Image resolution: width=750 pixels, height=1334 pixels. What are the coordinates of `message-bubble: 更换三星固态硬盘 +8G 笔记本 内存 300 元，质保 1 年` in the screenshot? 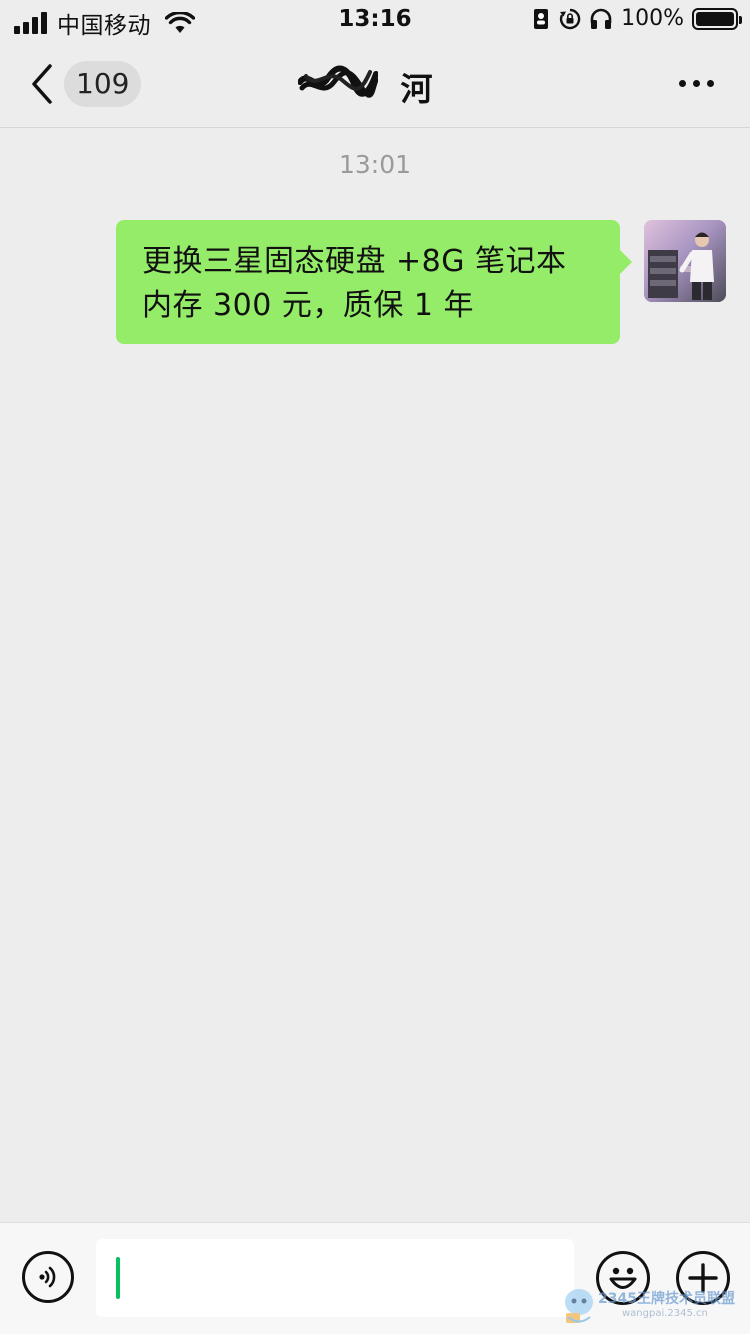 It's located at (374, 282).